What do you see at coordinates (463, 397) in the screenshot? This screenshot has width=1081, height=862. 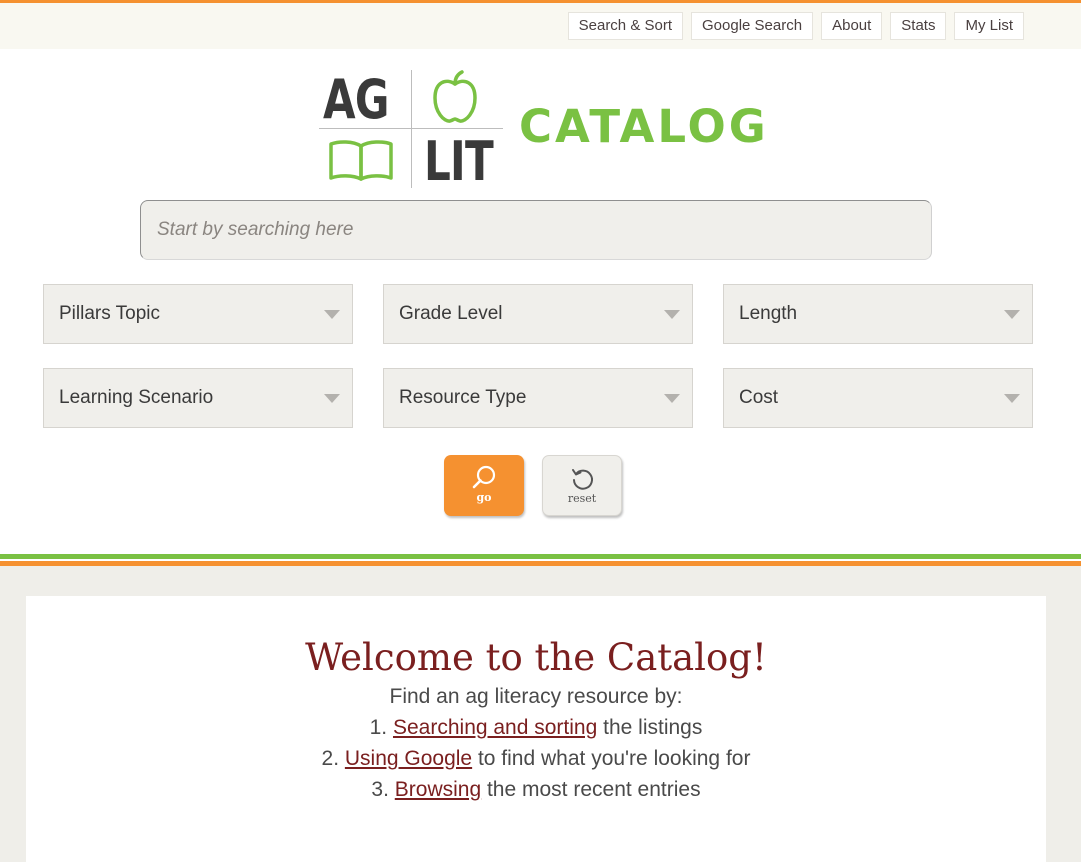 I see `filter-label: Resource Type` at bounding box center [463, 397].